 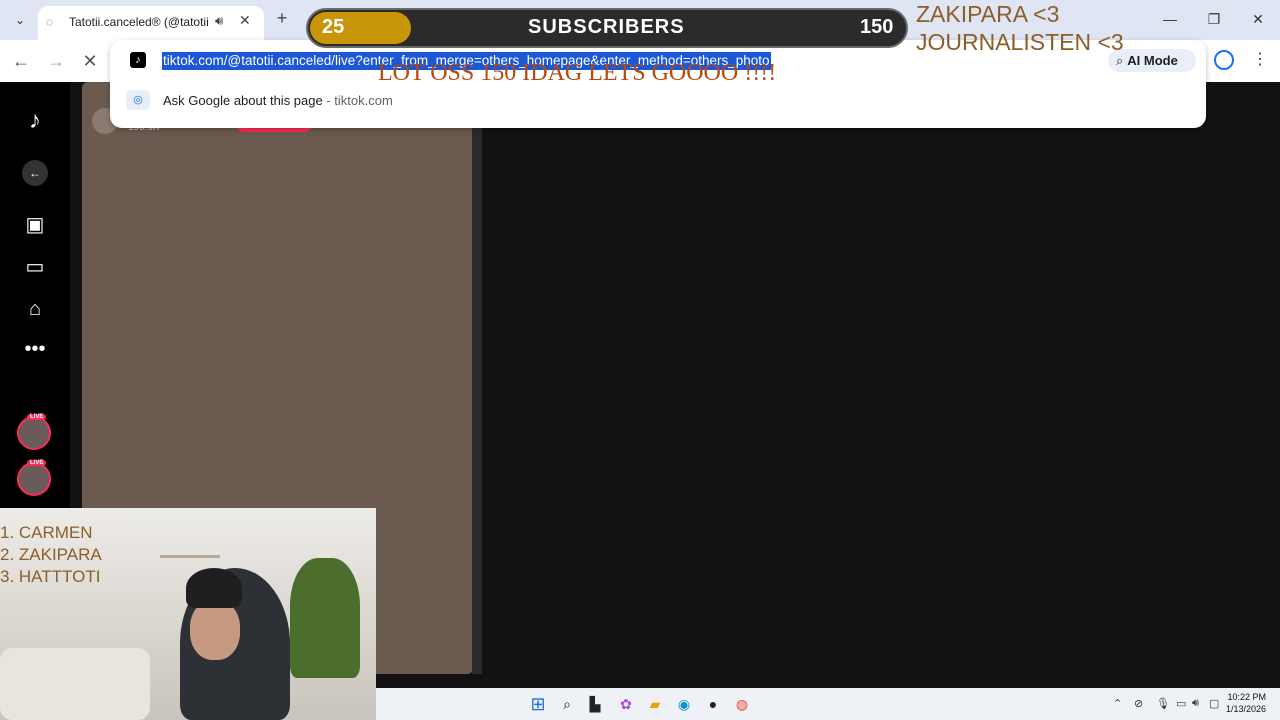 I want to click on video-scrollbar, so click(x=477, y=401).